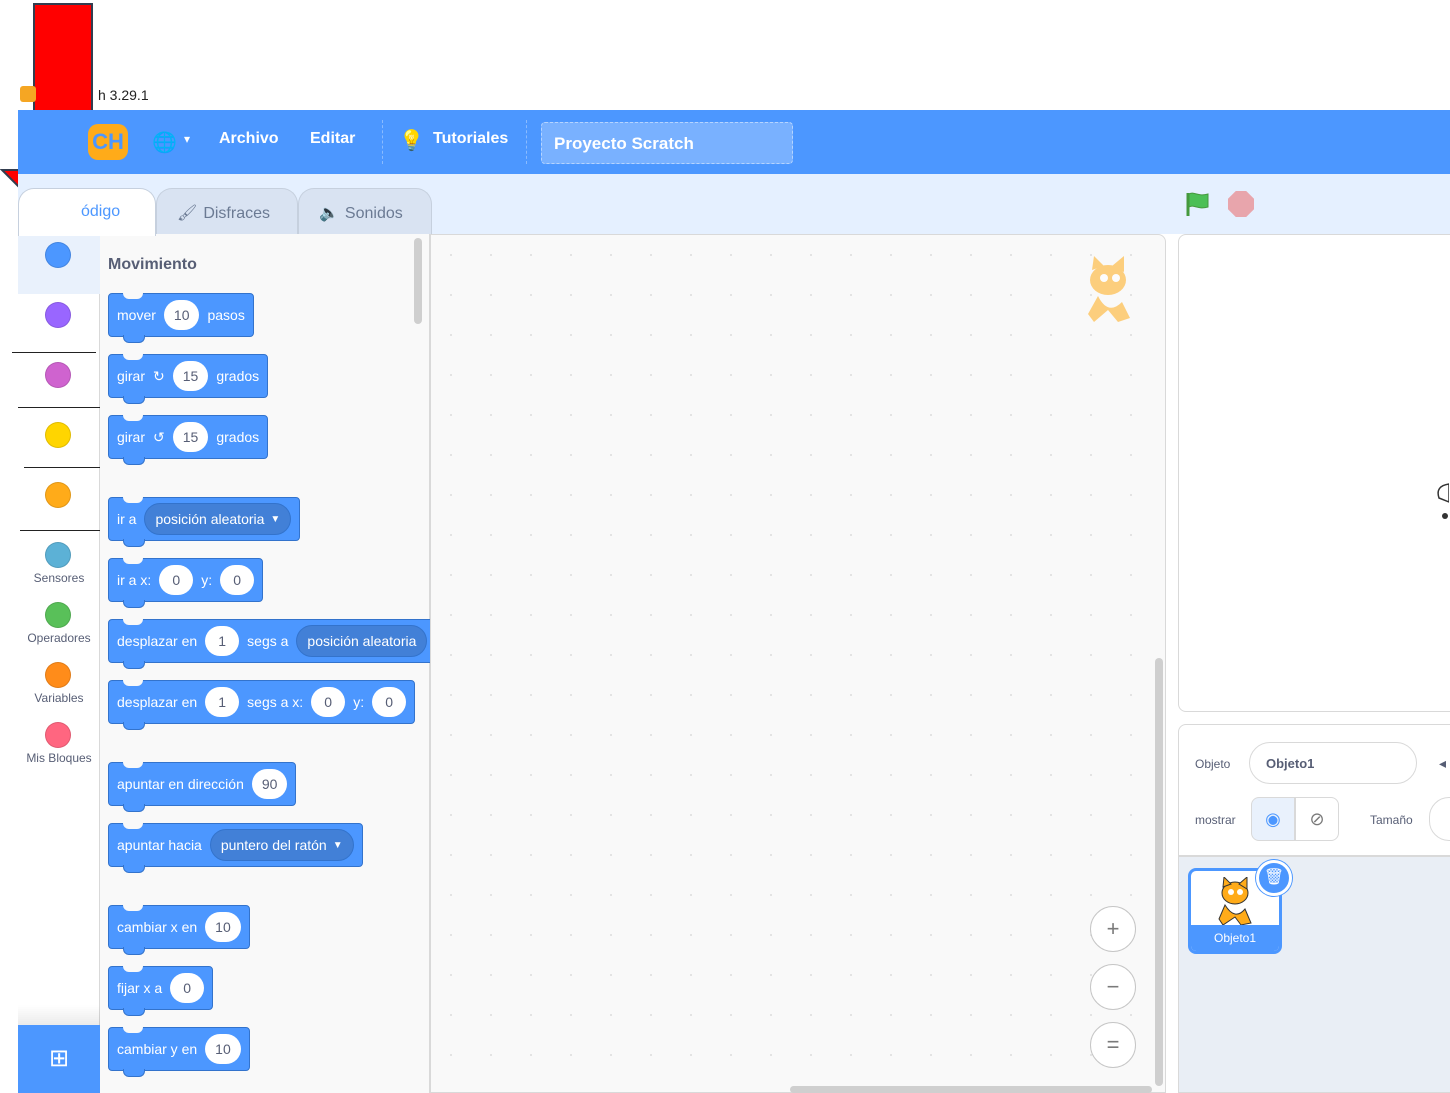 Image resolution: width=1450 pixels, height=1093 pixels. What do you see at coordinates (59, 624) in the screenshot?
I see `category-operators: Operadores` at bounding box center [59, 624].